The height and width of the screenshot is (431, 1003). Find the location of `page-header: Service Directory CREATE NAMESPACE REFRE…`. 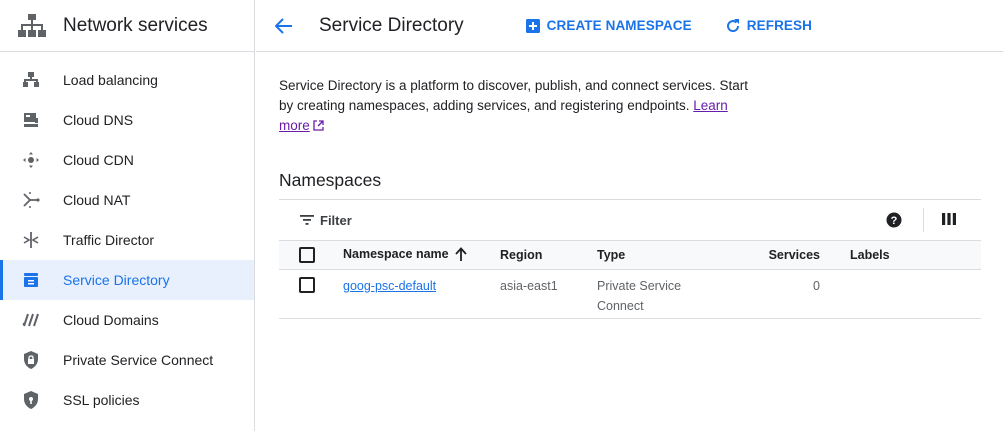

page-header: Service Directory CREATE NAMESPACE REFRE… is located at coordinates (629, 26).